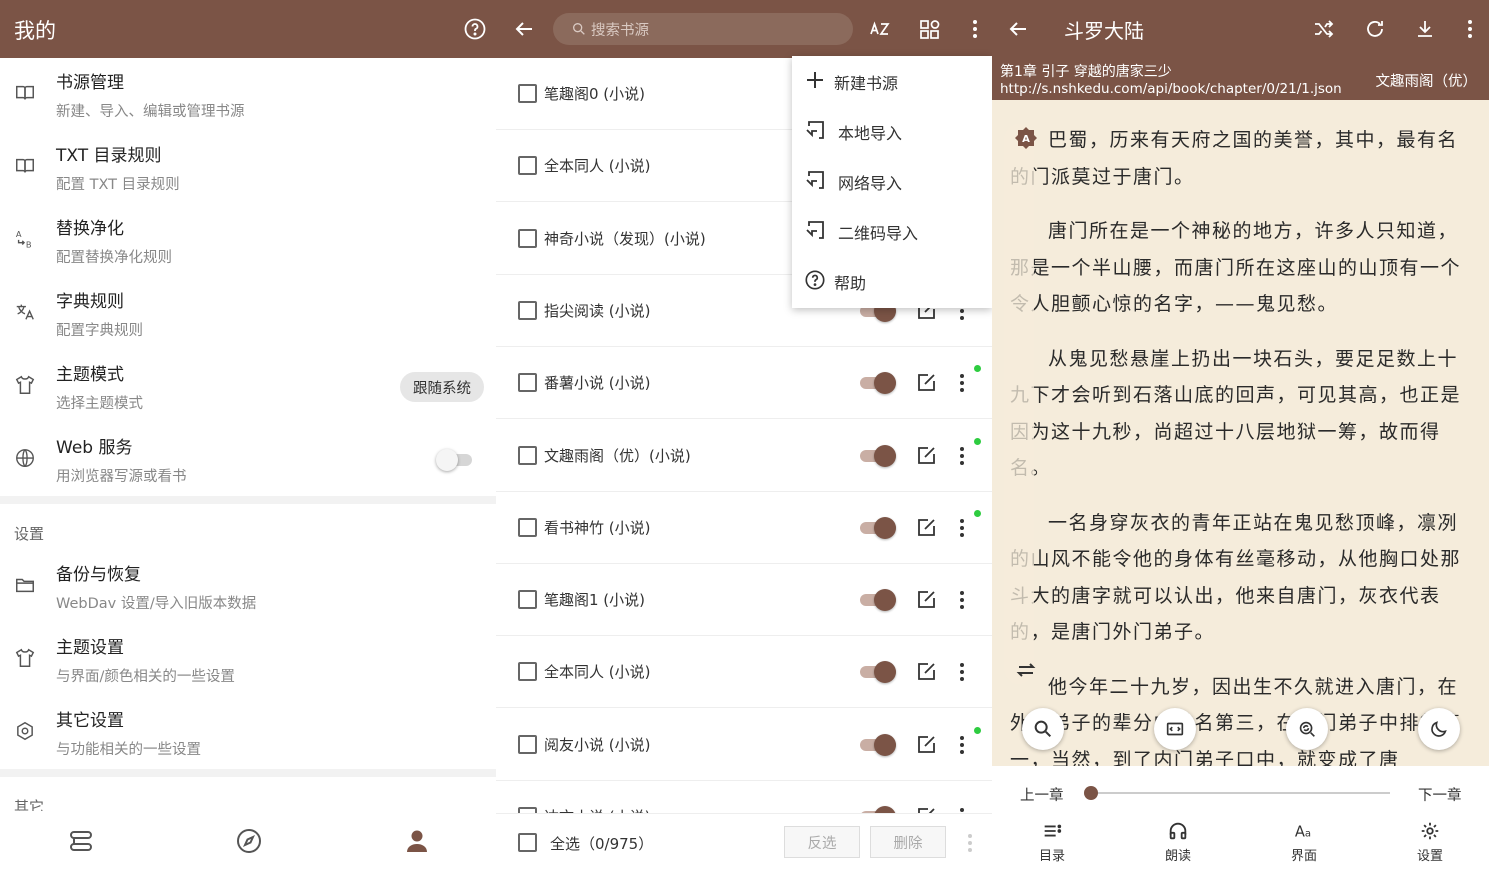 The width and height of the screenshot is (1489, 871). I want to click on search-icon, so click(579, 28).